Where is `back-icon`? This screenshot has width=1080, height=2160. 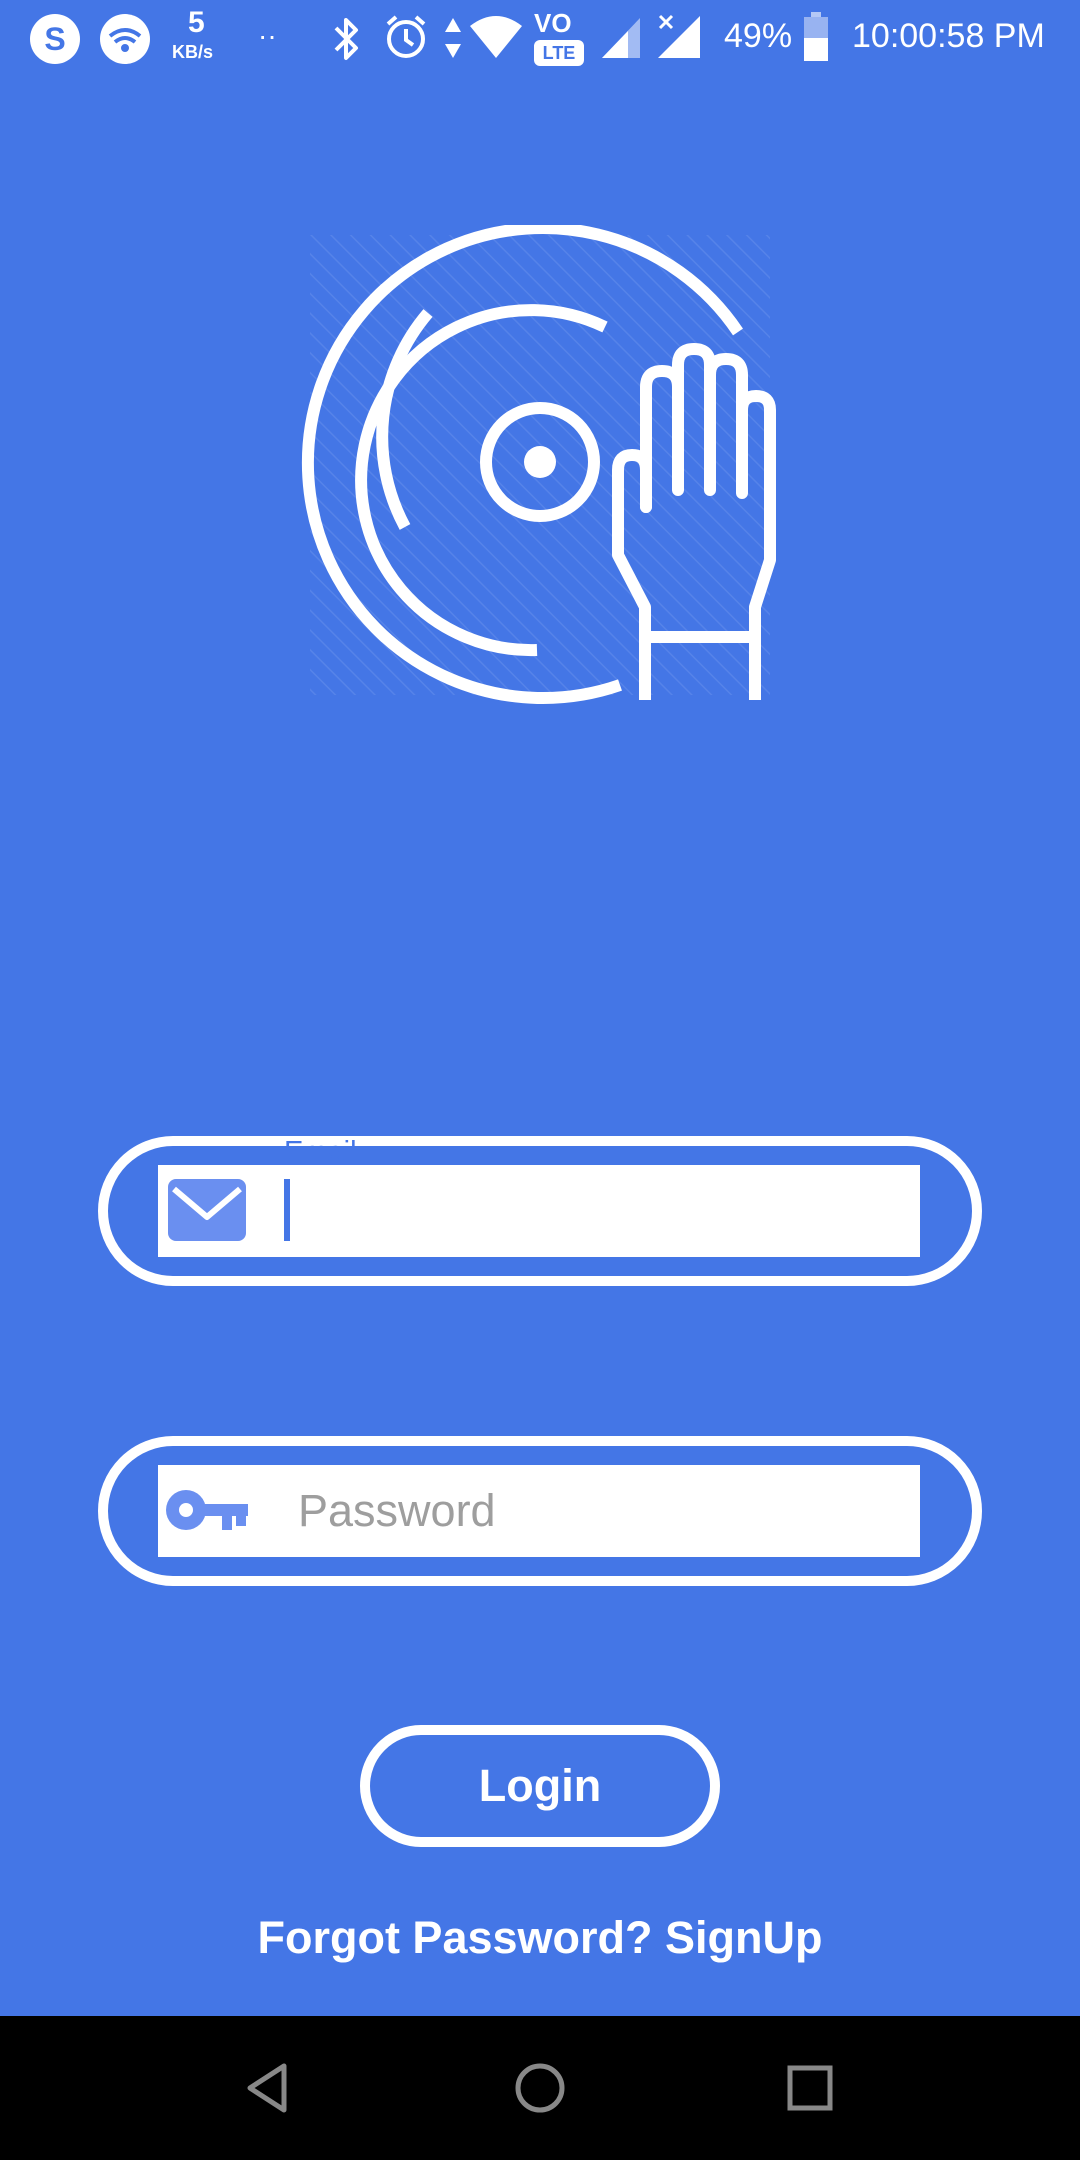 back-icon is located at coordinates (270, 2088).